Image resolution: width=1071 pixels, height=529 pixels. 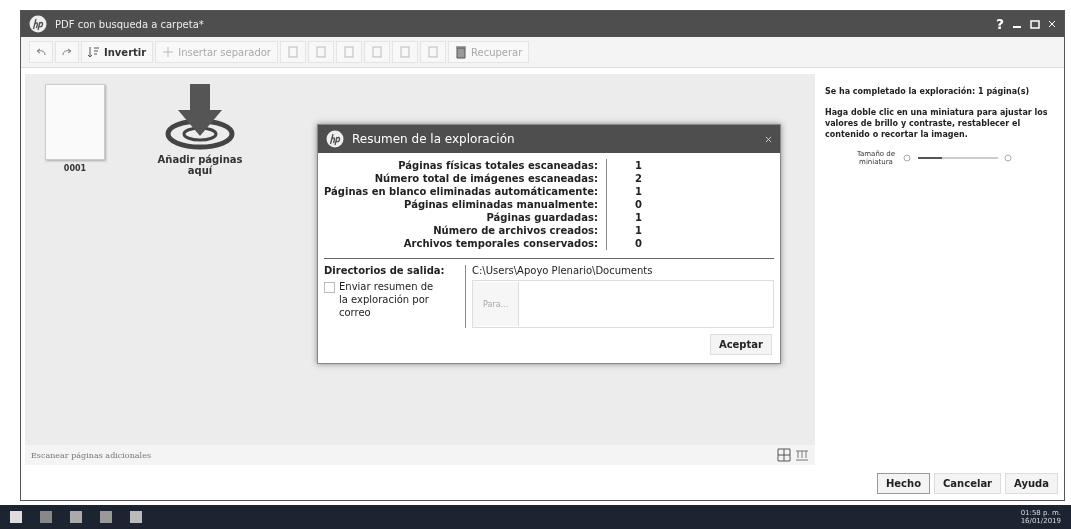 I want to click on scan-more-link: Escanear páginas adicionales, so click(x=91, y=455).